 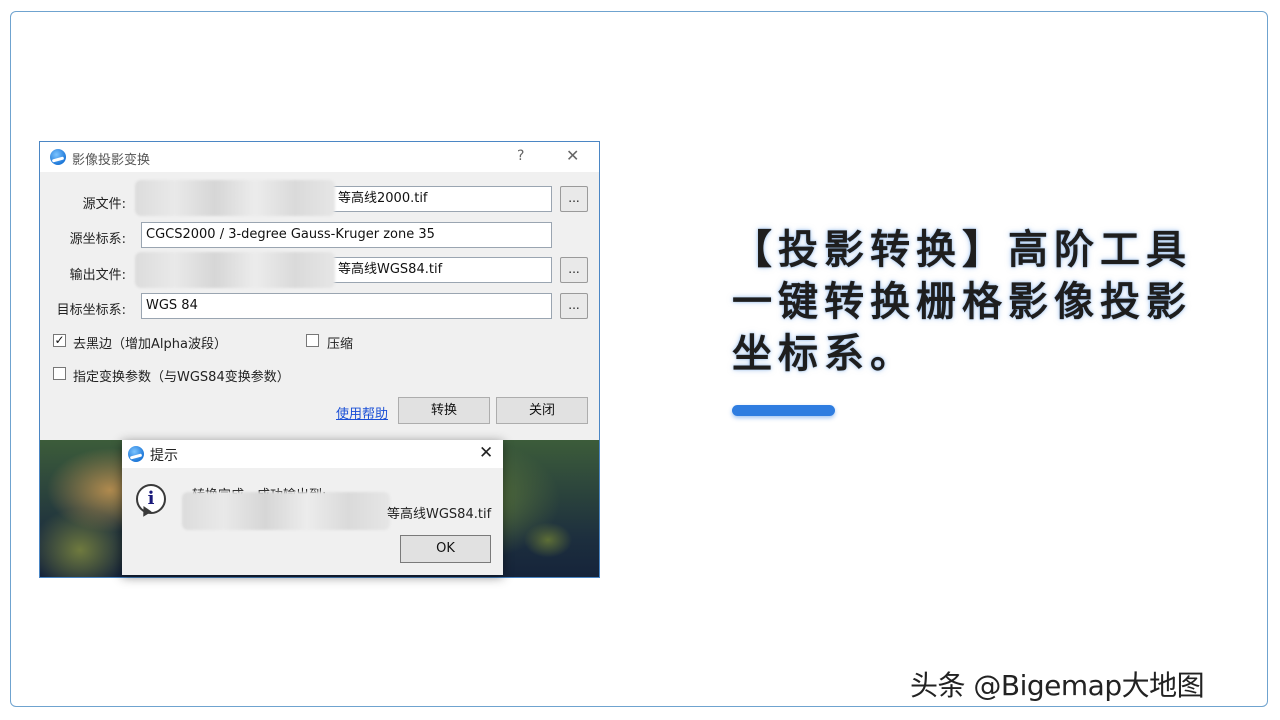 I want to click on slide-headline: 【投影转换】高阶工具一键转换栅格影像投影坐标系。, so click(x=962, y=302).